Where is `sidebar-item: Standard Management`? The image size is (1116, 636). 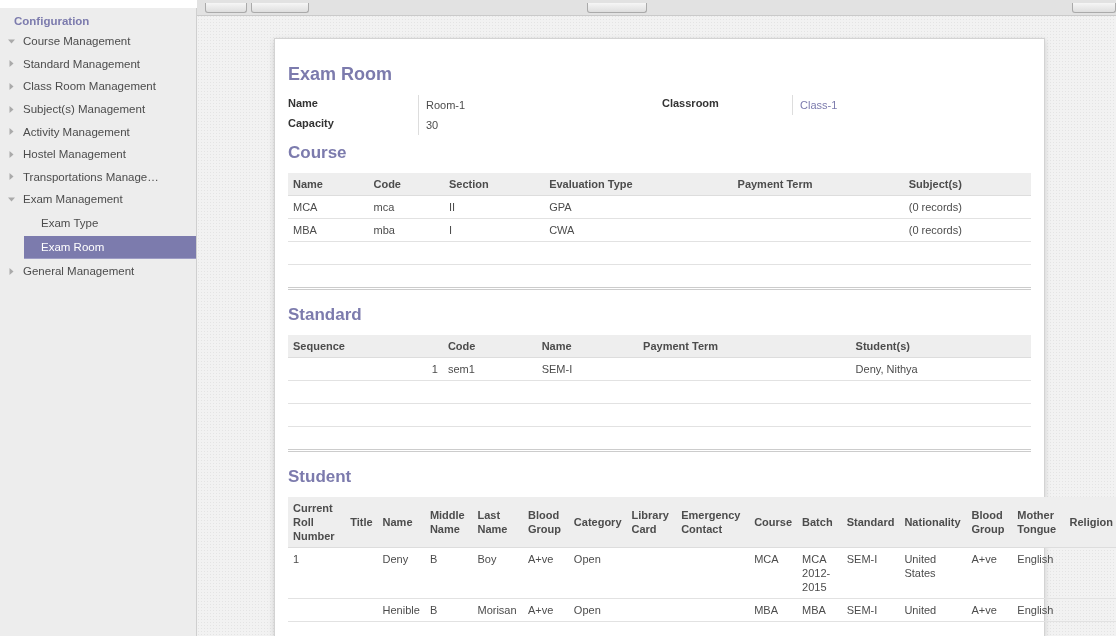
sidebar-item: Standard Management is located at coordinates (98, 64).